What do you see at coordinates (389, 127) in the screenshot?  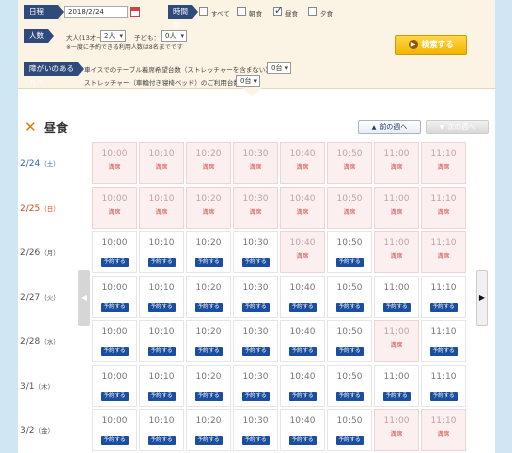 I see `prev-week-button: ▲ 前の週へ` at bounding box center [389, 127].